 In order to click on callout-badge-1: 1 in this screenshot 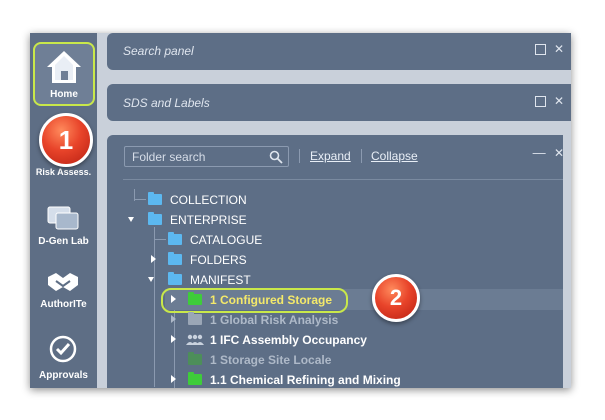, I will do `click(66, 140)`.